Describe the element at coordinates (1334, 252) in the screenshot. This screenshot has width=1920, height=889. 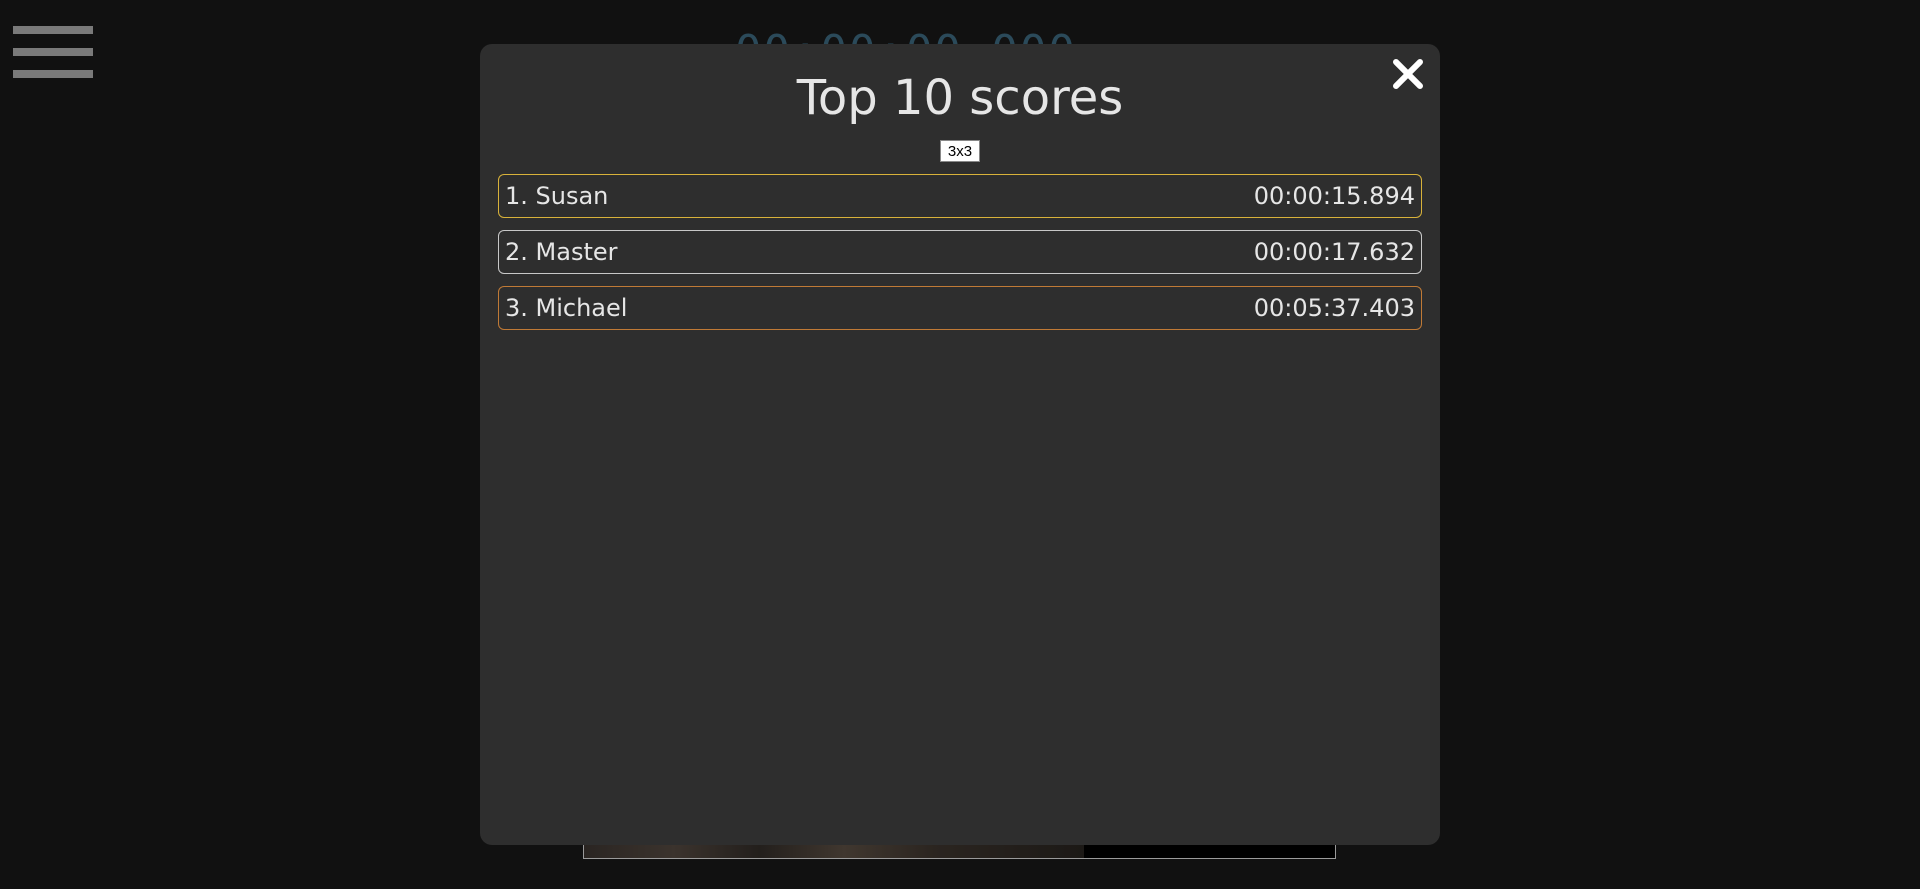
I see `score-time: 00:00:17.632` at that location.